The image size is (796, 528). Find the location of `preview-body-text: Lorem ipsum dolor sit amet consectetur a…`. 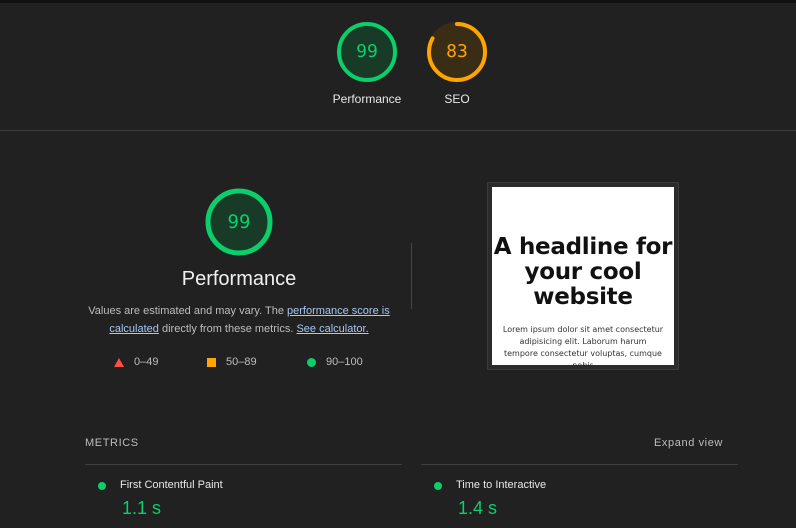

preview-body-text: Lorem ipsum dolor sit amet consectetur a… is located at coordinates (583, 345).